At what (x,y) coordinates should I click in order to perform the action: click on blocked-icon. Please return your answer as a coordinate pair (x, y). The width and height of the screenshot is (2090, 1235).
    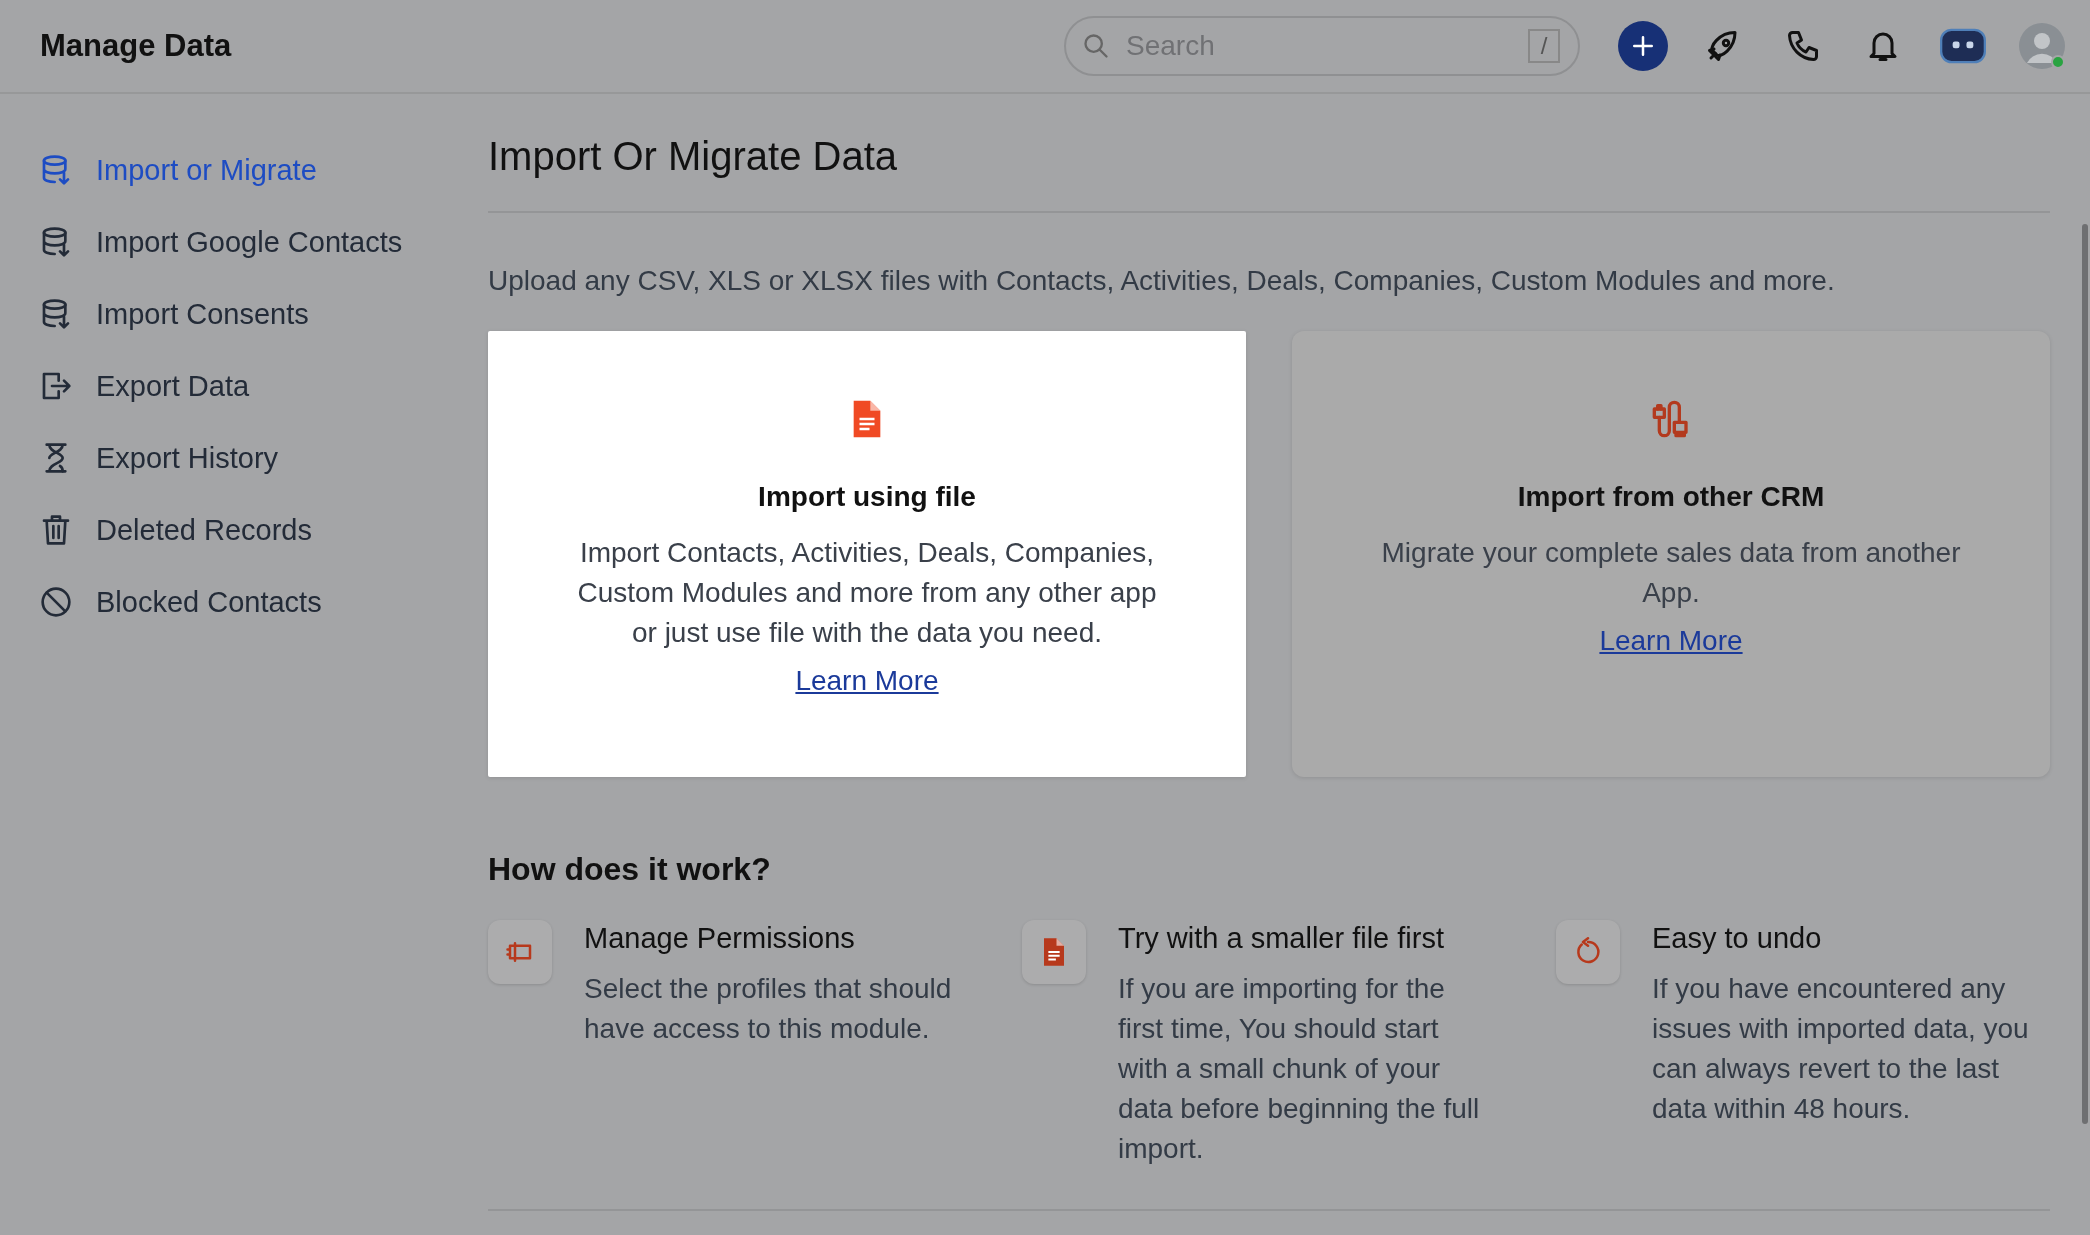
    Looking at the image, I should click on (56, 602).